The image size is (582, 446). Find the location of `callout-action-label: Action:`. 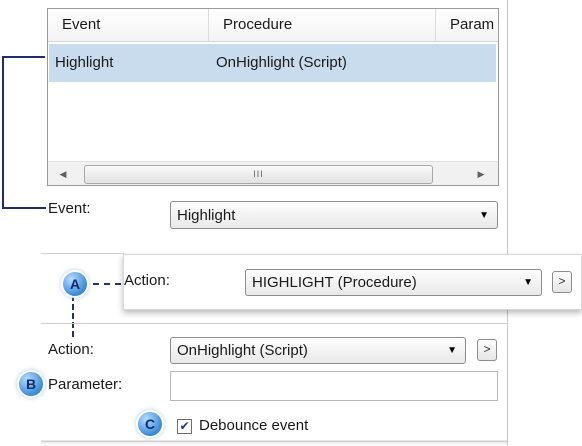

callout-action-label: Action: is located at coordinates (147, 280).